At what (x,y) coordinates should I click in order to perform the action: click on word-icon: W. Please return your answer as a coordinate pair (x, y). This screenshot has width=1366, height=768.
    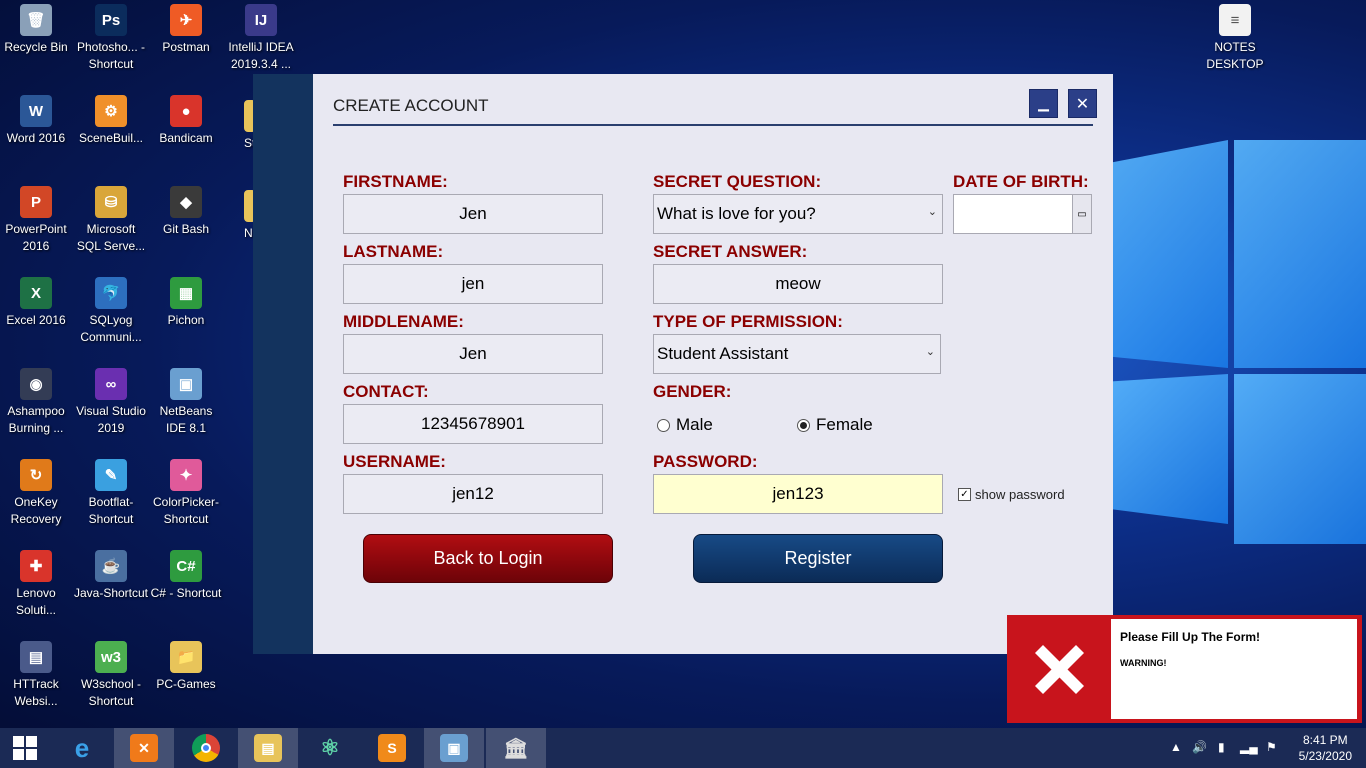
    Looking at the image, I should click on (36, 111).